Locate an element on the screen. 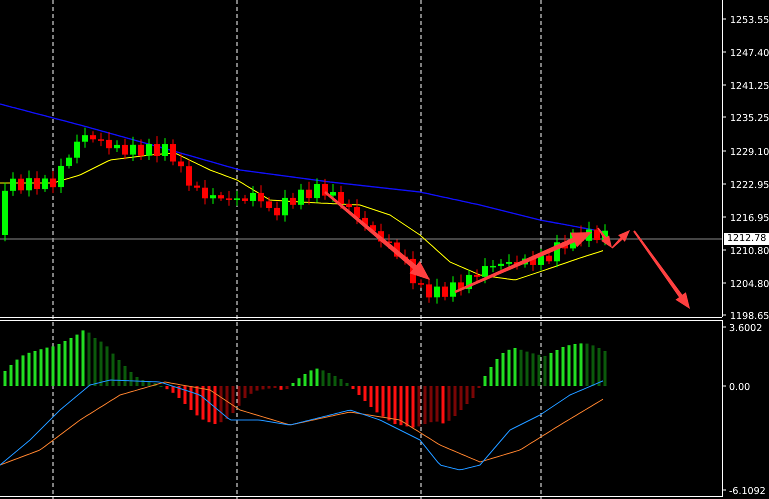 The height and width of the screenshot is (499, 769). indicator-axis-label: -6.1092 is located at coordinates (747, 491).